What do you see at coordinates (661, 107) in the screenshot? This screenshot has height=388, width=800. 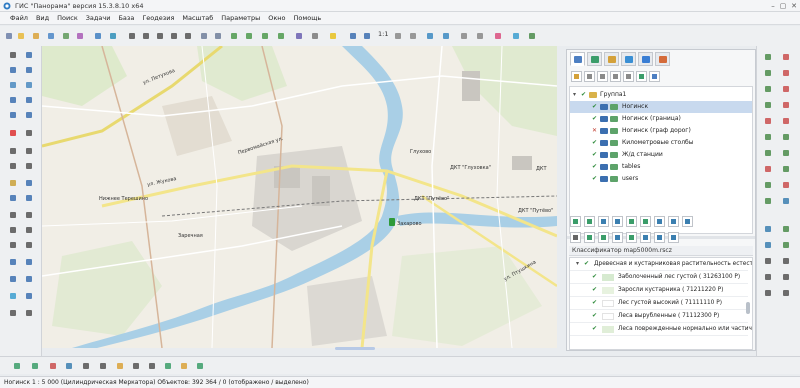 I see `layer-row: ✔ Ногинск` at bounding box center [661, 107].